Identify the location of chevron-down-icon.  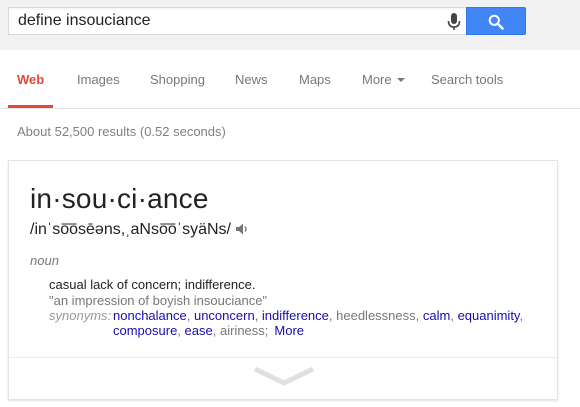
(284, 377).